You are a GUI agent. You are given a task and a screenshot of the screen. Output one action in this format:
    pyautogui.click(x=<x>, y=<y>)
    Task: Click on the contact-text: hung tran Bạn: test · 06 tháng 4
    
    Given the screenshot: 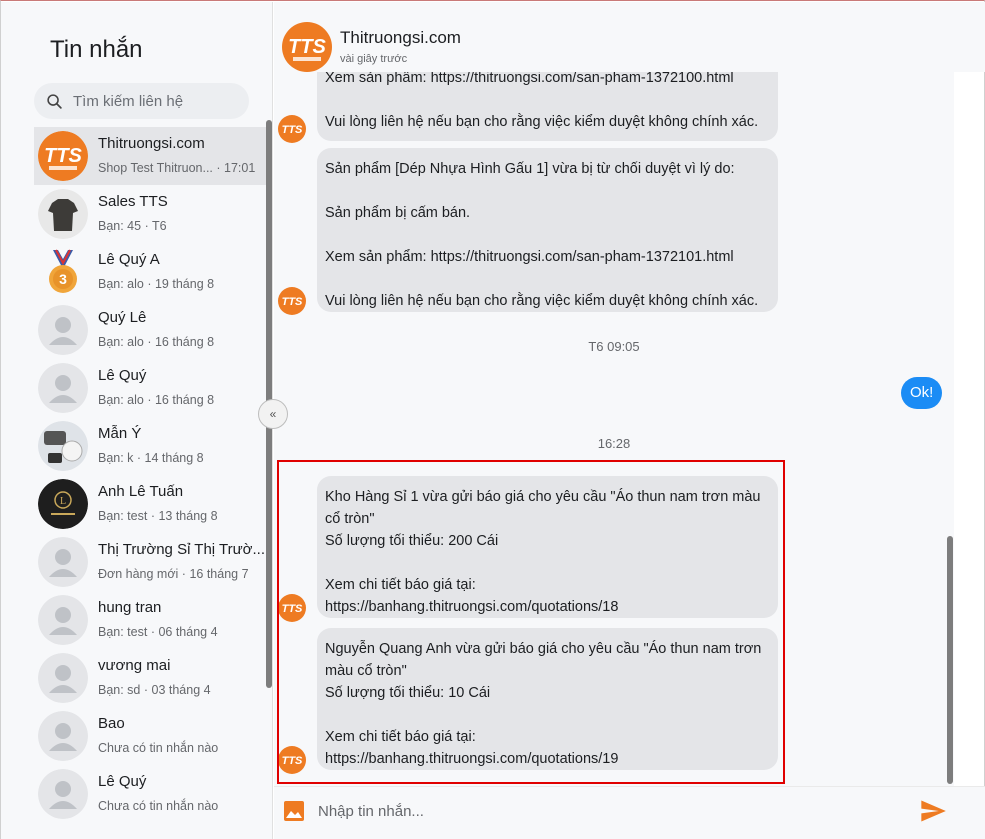 What is the action you would take?
    pyautogui.click(x=182, y=620)
    